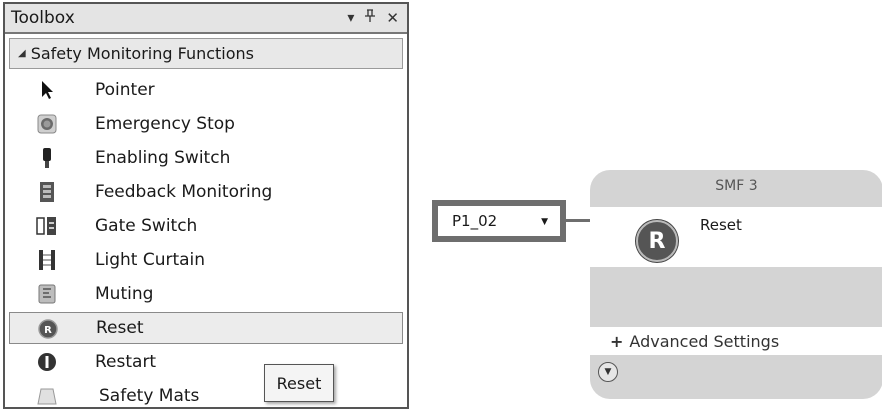 This screenshot has height=413, width=882. I want to click on smf-title: SMF 3, so click(736, 186).